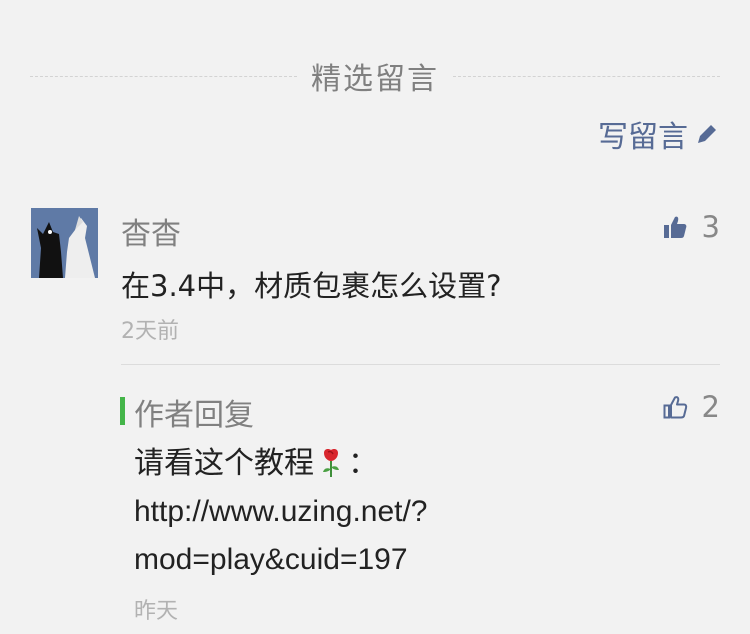 The width and height of the screenshot is (750, 634). I want to click on pencil-icon, so click(707, 134).